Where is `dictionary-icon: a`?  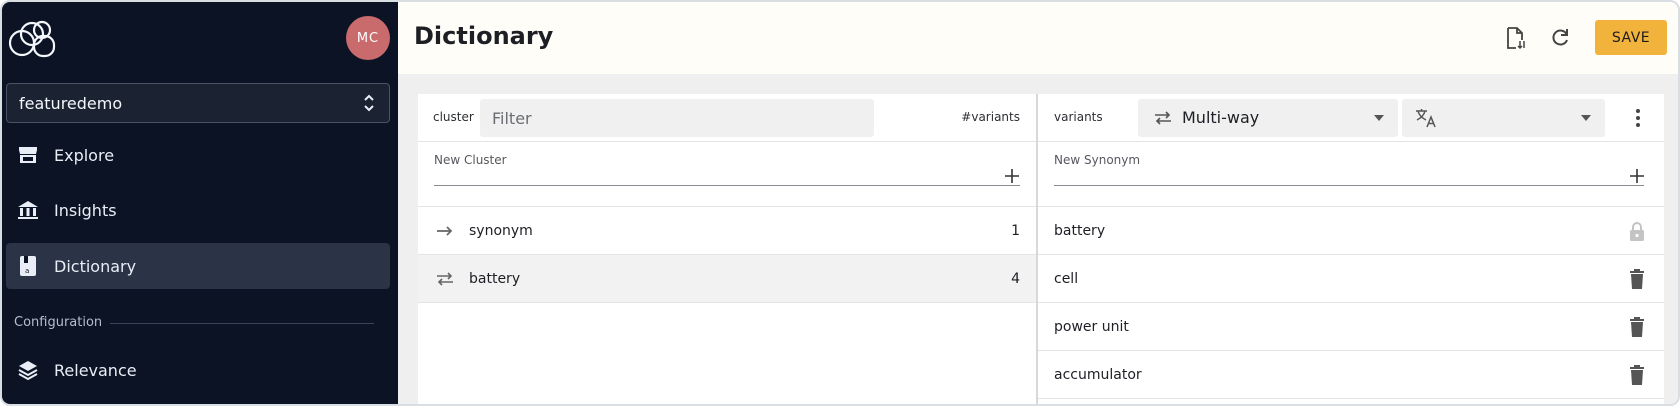 dictionary-icon: a is located at coordinates (28, 266).